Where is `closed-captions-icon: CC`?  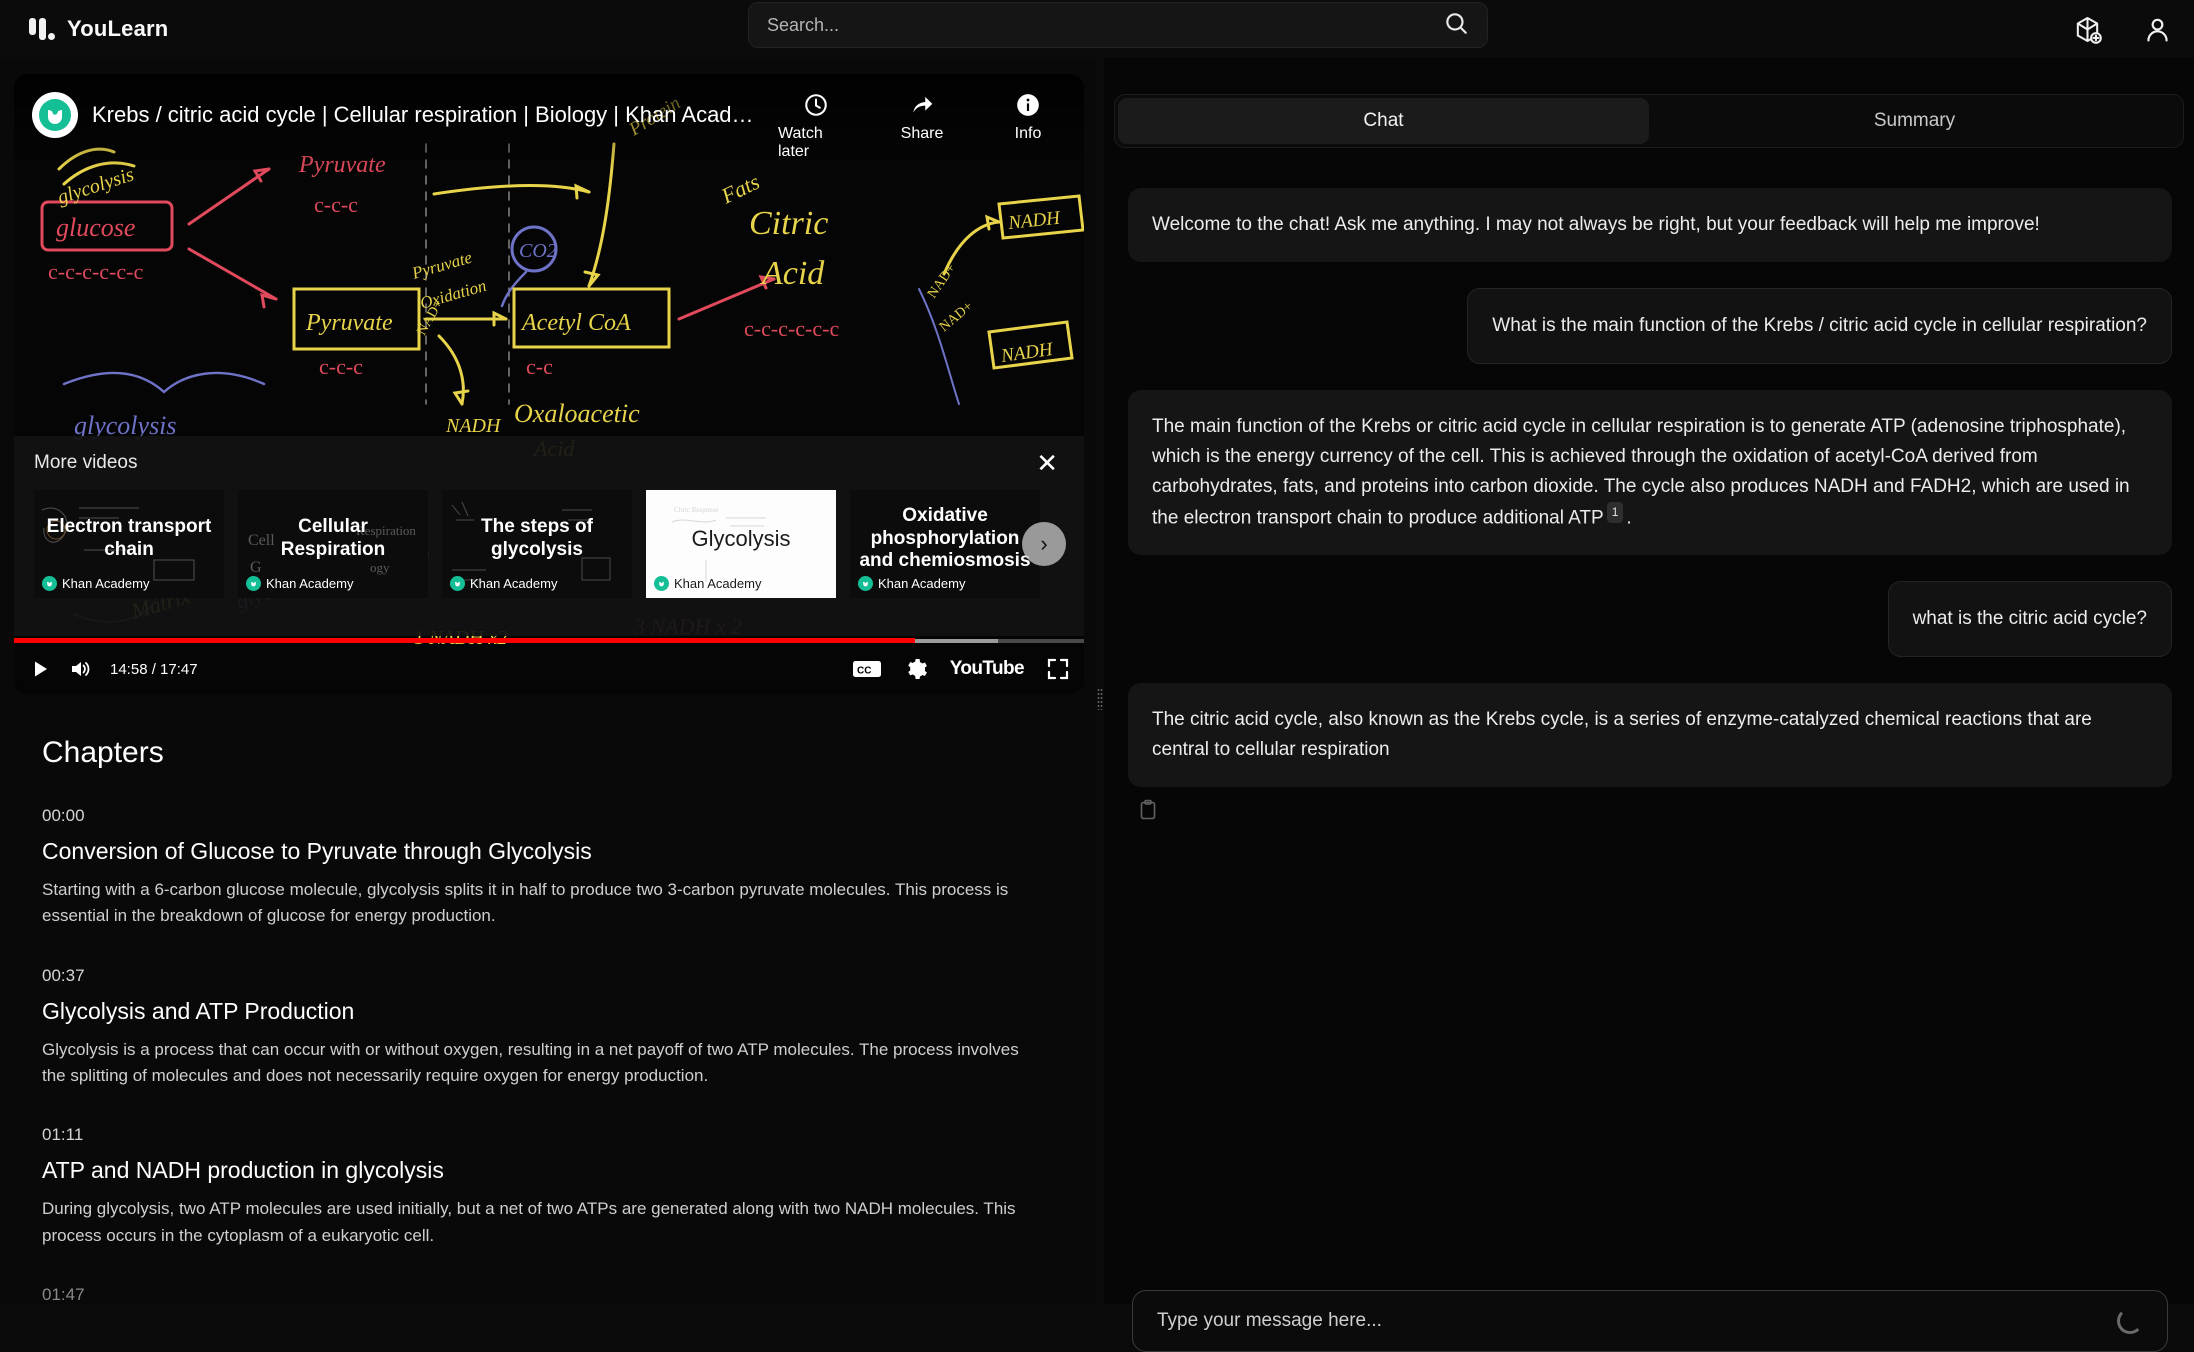 closed-captions-icon: CC is located at coordinates (867, 669).